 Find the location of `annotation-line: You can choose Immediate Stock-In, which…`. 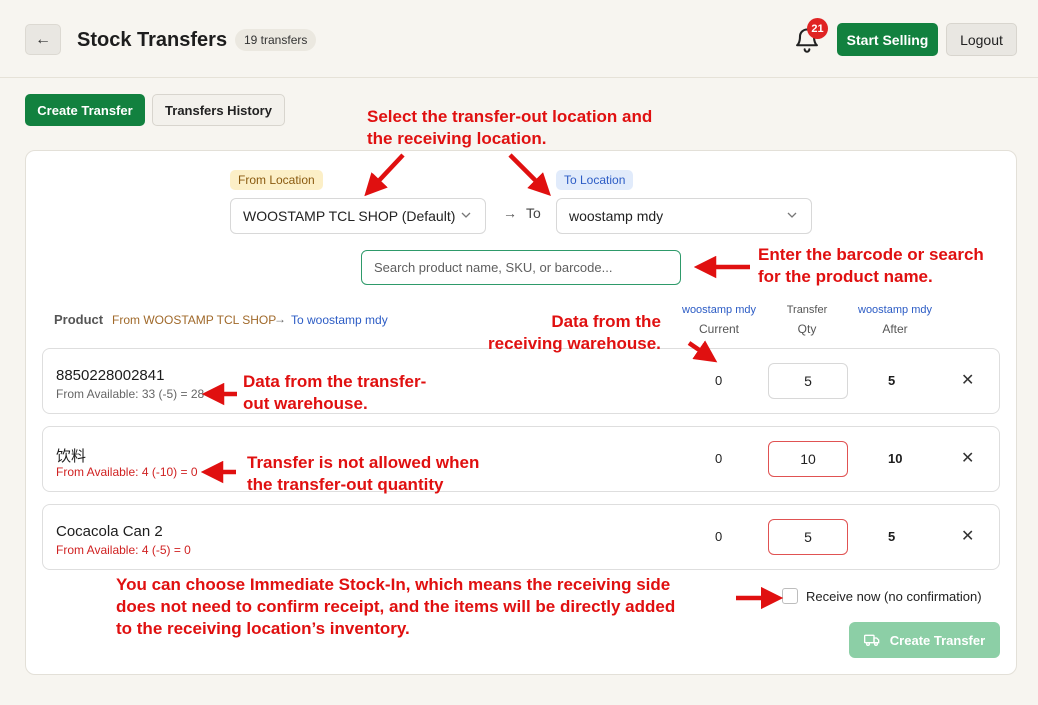

annotation-line: You can choose Immediate Stock-In, which… is located at coordinates (393, 584).